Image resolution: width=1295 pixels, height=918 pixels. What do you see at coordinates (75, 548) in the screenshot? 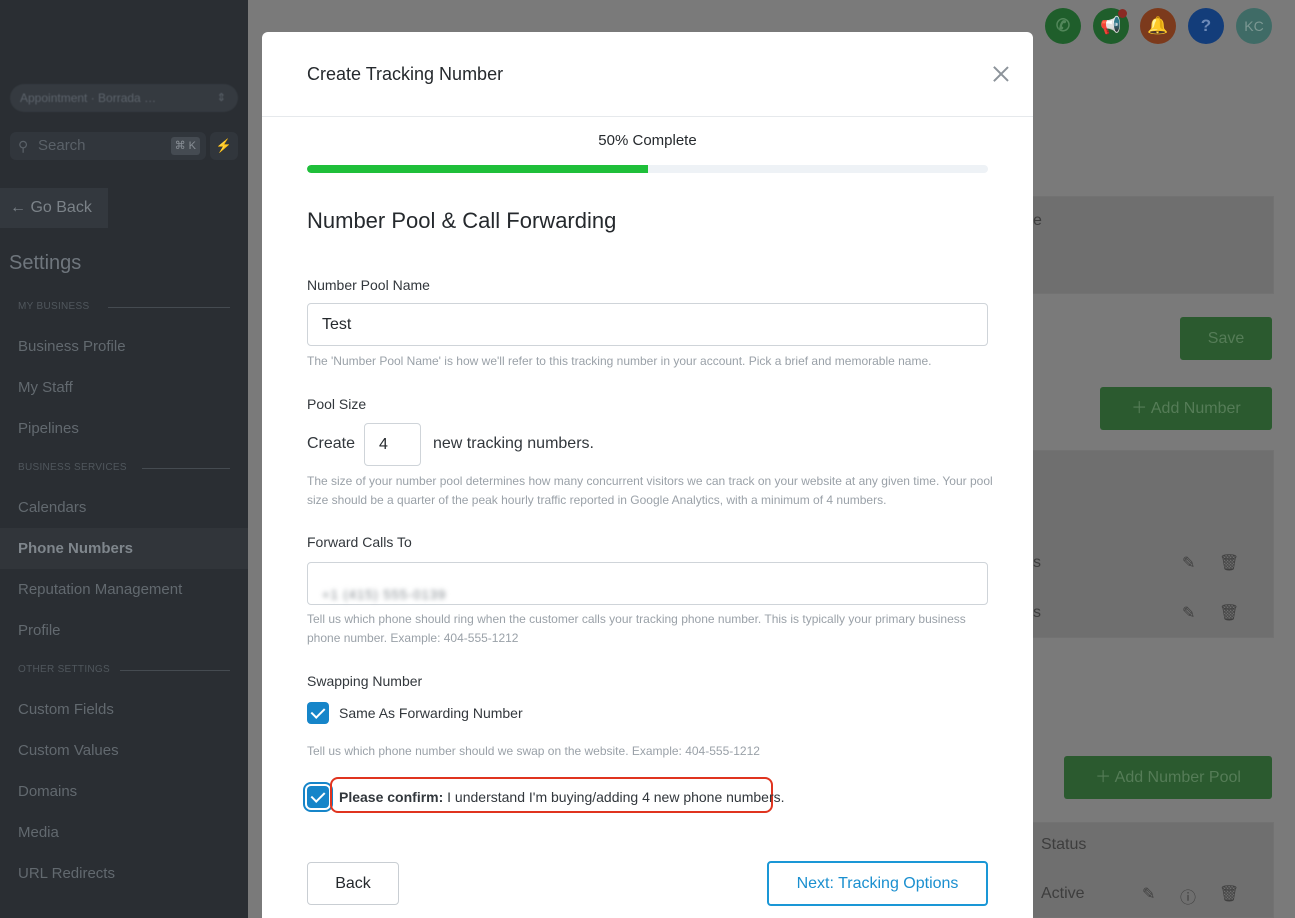
I see `sidebar-item-phone-numbers: Phone Numbers` at bounding box center [75, 548].